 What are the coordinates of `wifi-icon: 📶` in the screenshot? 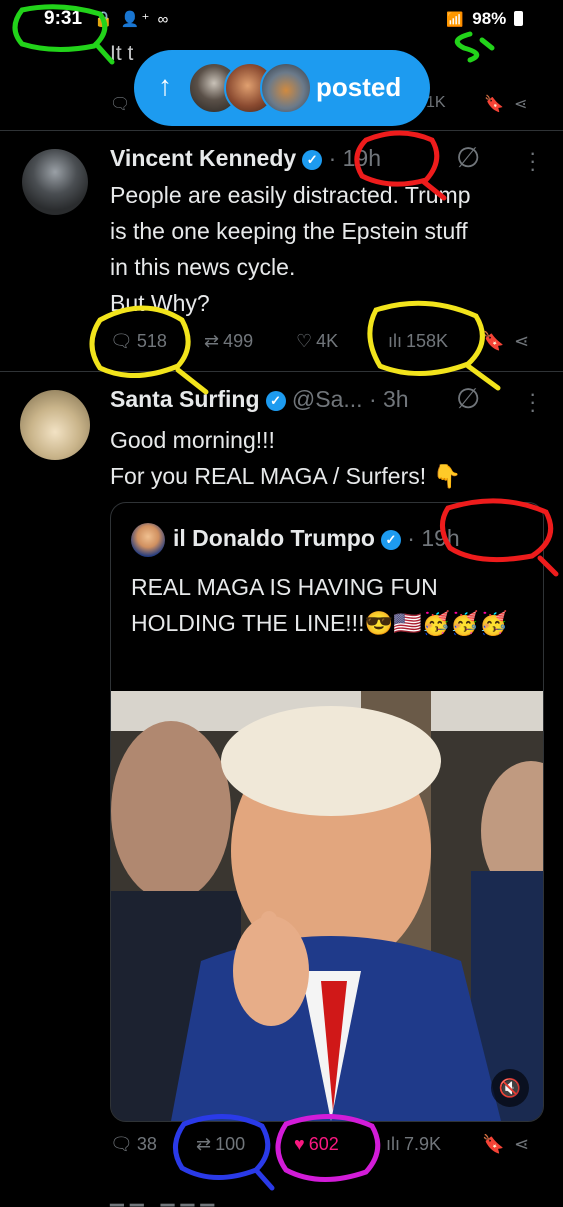 It's located at (455, 19).